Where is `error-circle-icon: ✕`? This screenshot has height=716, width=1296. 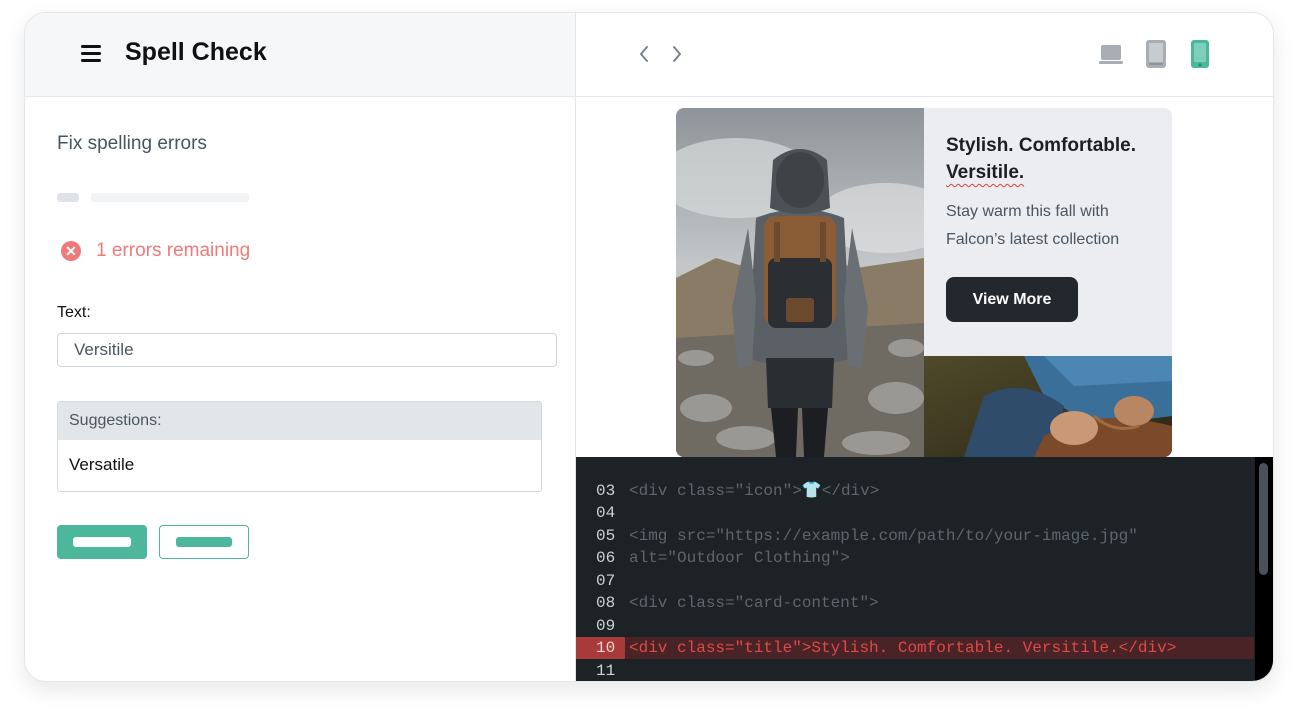
error-circle-icon: ✕ is located at coordinates (71, 251).